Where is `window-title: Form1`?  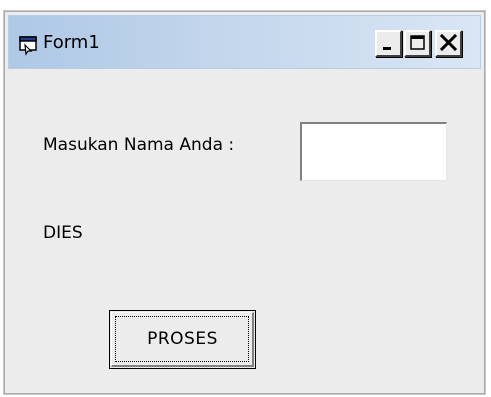 window-title: Form1 is located at coordinates (71, 42).